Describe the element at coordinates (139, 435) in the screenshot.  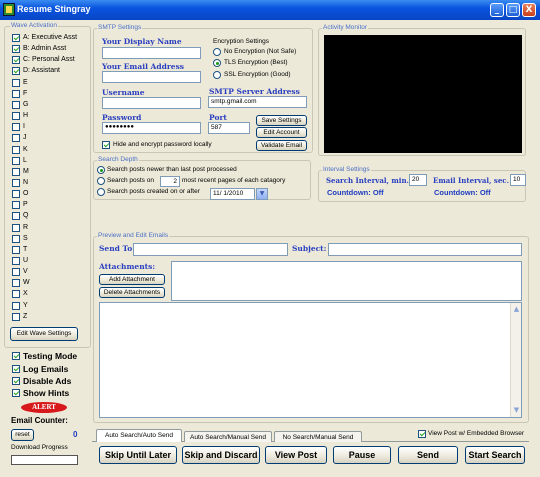
I see `tab-auto-auto: Auto Search/Auto Send` at that location.